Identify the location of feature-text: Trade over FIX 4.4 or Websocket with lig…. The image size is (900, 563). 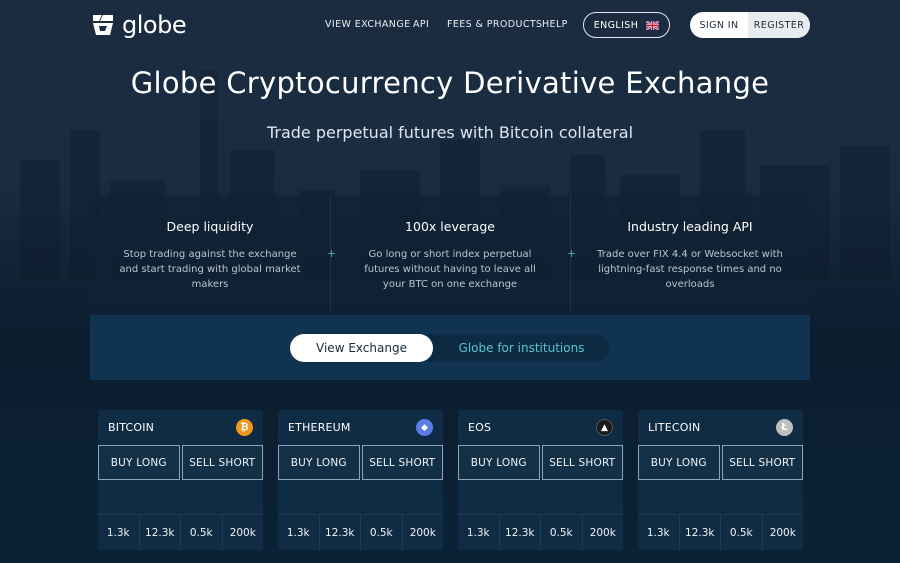
(690, 269).